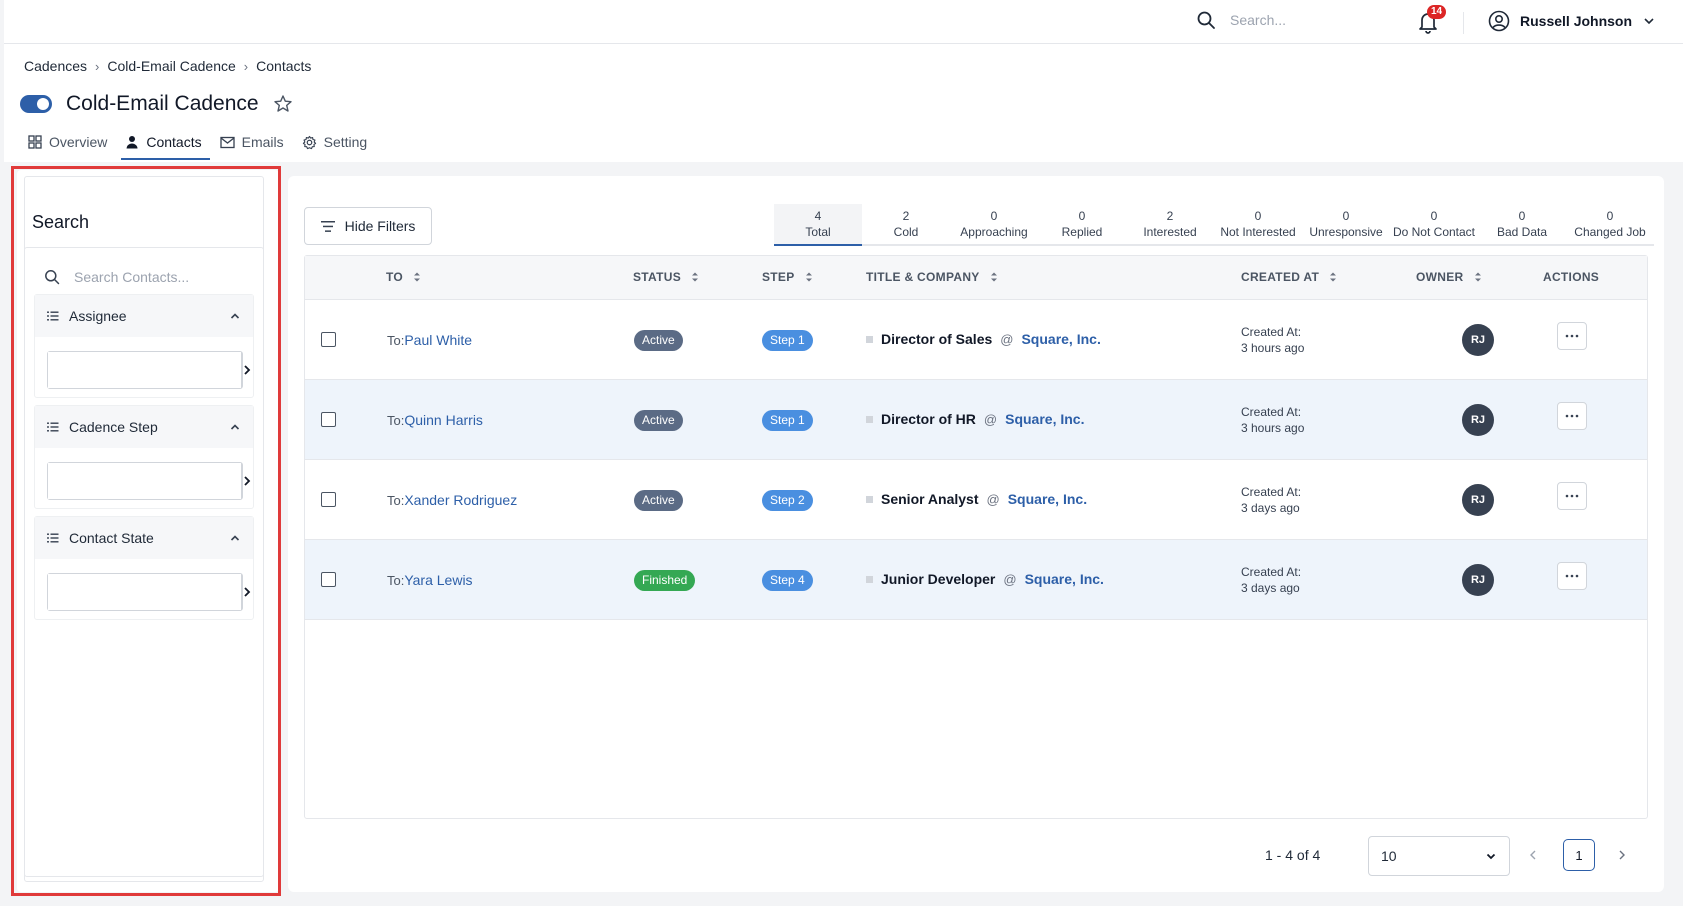 This screenshot has height=906, width=1683. Describe the element at coordinates (1305, 20) in the screenshot. I see `global-search-input` at that location.